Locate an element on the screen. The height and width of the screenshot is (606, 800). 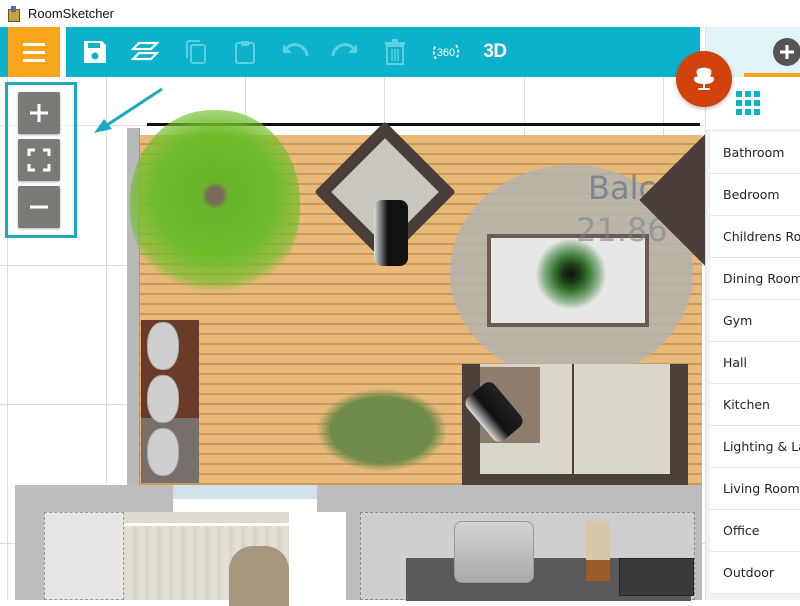
delete-button is located at coordinates (395, 52).